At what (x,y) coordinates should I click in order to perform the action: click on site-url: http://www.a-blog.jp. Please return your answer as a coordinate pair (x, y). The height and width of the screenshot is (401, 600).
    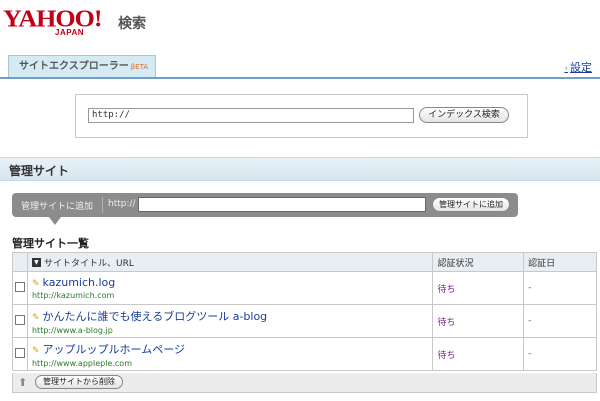
    Looking at the image, I should click on (72, 330).